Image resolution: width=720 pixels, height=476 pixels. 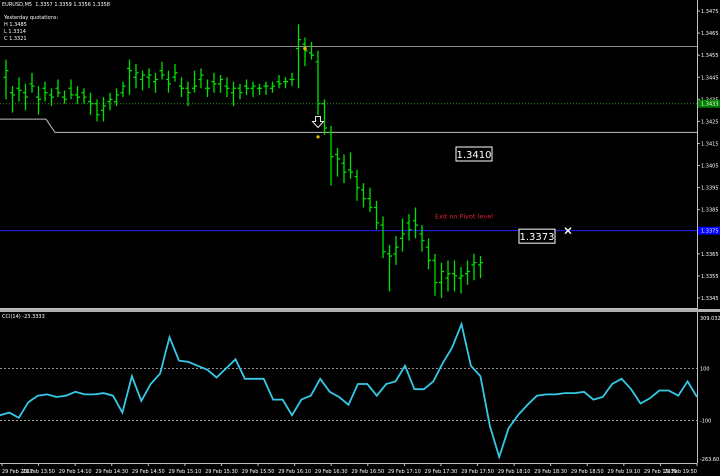 I want to click on time-axis-label: 29 Feb 14:50, so click(x=148, y=472).